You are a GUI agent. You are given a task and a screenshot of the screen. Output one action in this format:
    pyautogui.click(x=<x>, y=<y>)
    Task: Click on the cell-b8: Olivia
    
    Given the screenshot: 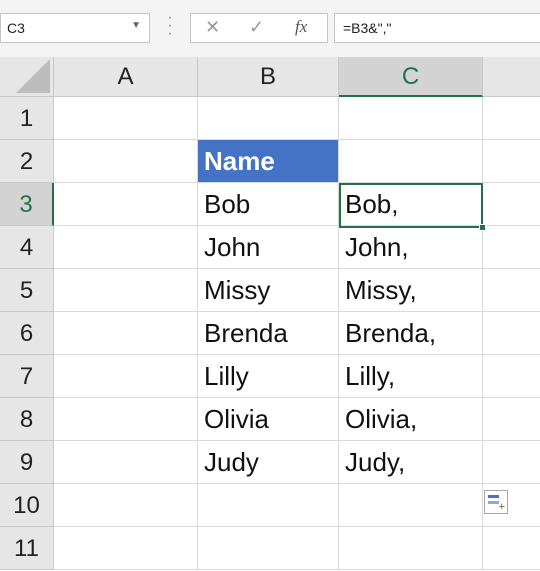 What is the action you would take?
    pyautogui.click(x=268, y=419)
    